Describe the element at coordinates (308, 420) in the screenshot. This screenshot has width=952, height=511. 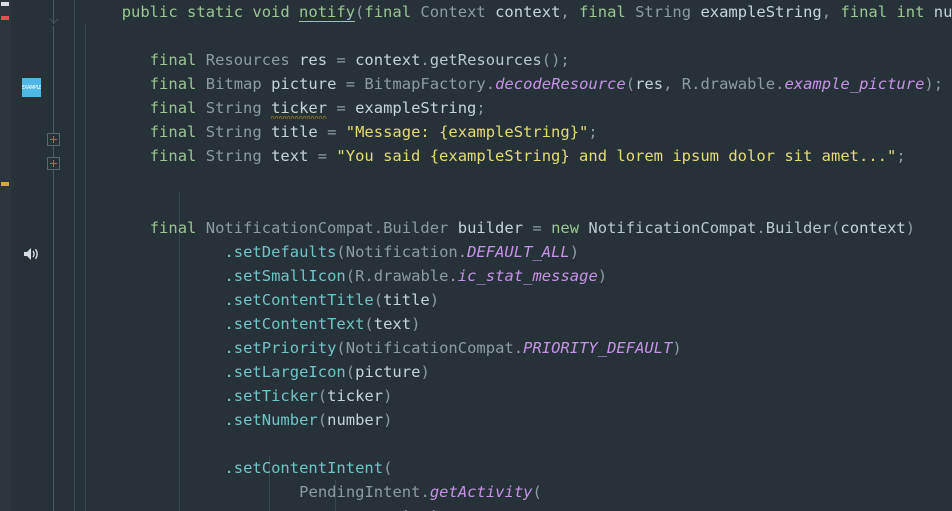
I see `call-setNumber: .setNumber(number)` at that location.